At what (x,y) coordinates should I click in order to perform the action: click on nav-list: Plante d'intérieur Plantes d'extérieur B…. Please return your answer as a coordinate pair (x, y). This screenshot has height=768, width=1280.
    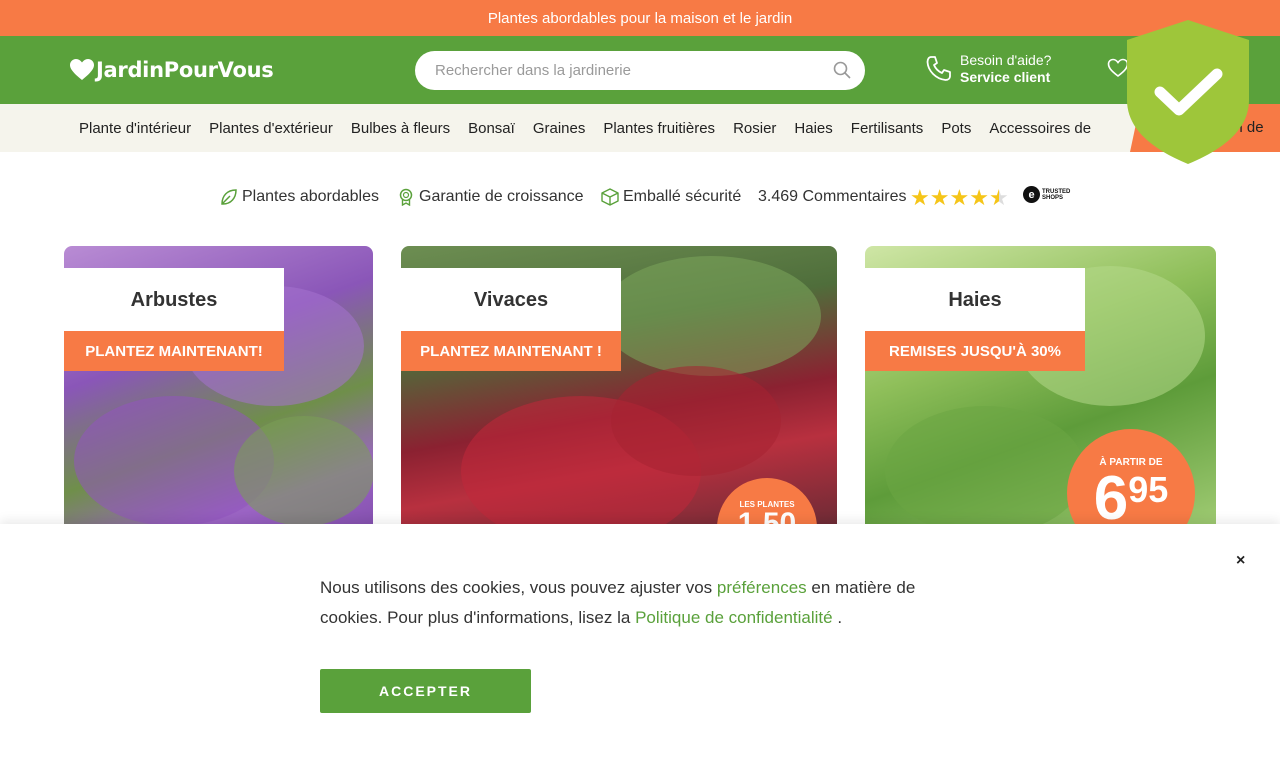
    Looking at the image, I should click on (585, 128).